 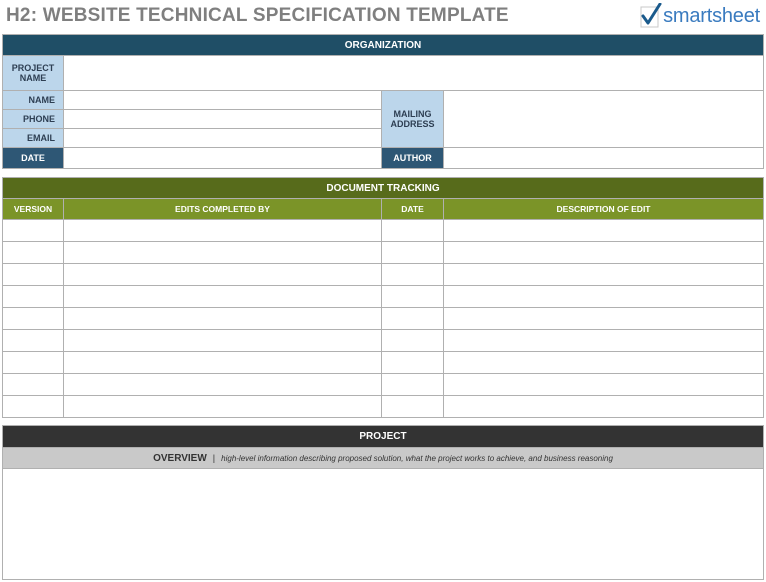 What do you see at coordinates (222, 100) in the screenshot?
I see `name-field` at bounding box center [222, 100].